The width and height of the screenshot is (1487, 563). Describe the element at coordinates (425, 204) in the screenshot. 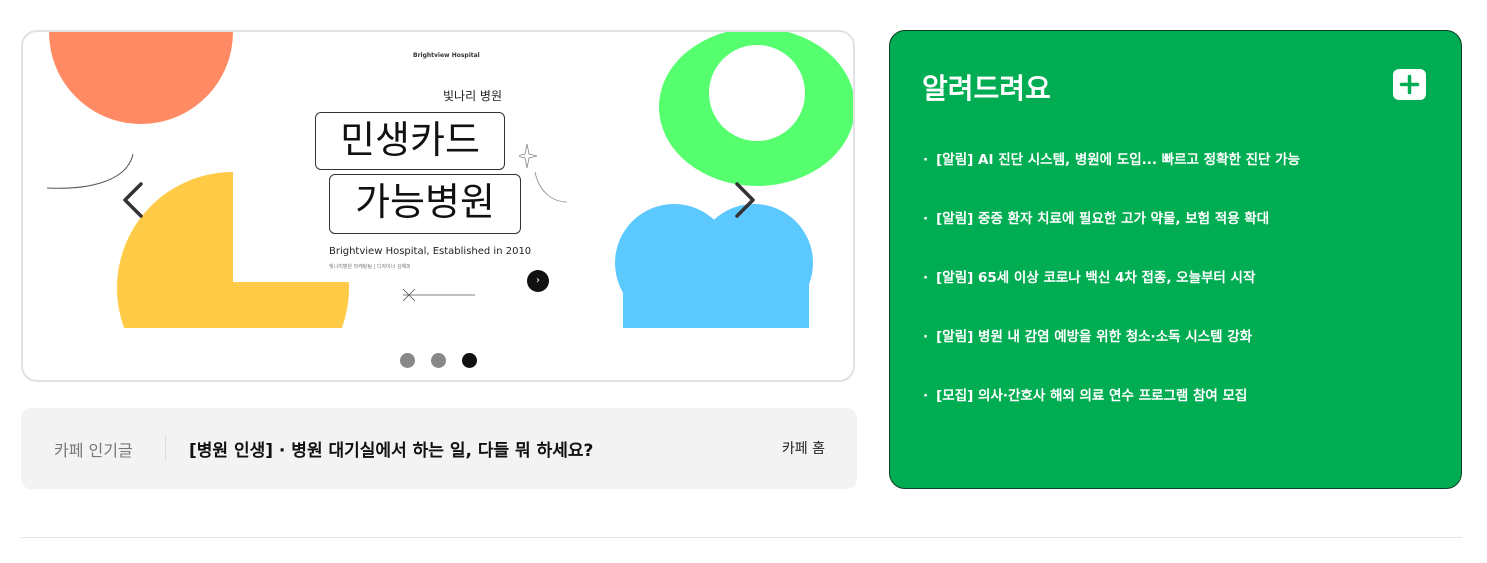

I see `banner-headline-2: 가능병원` at that location.